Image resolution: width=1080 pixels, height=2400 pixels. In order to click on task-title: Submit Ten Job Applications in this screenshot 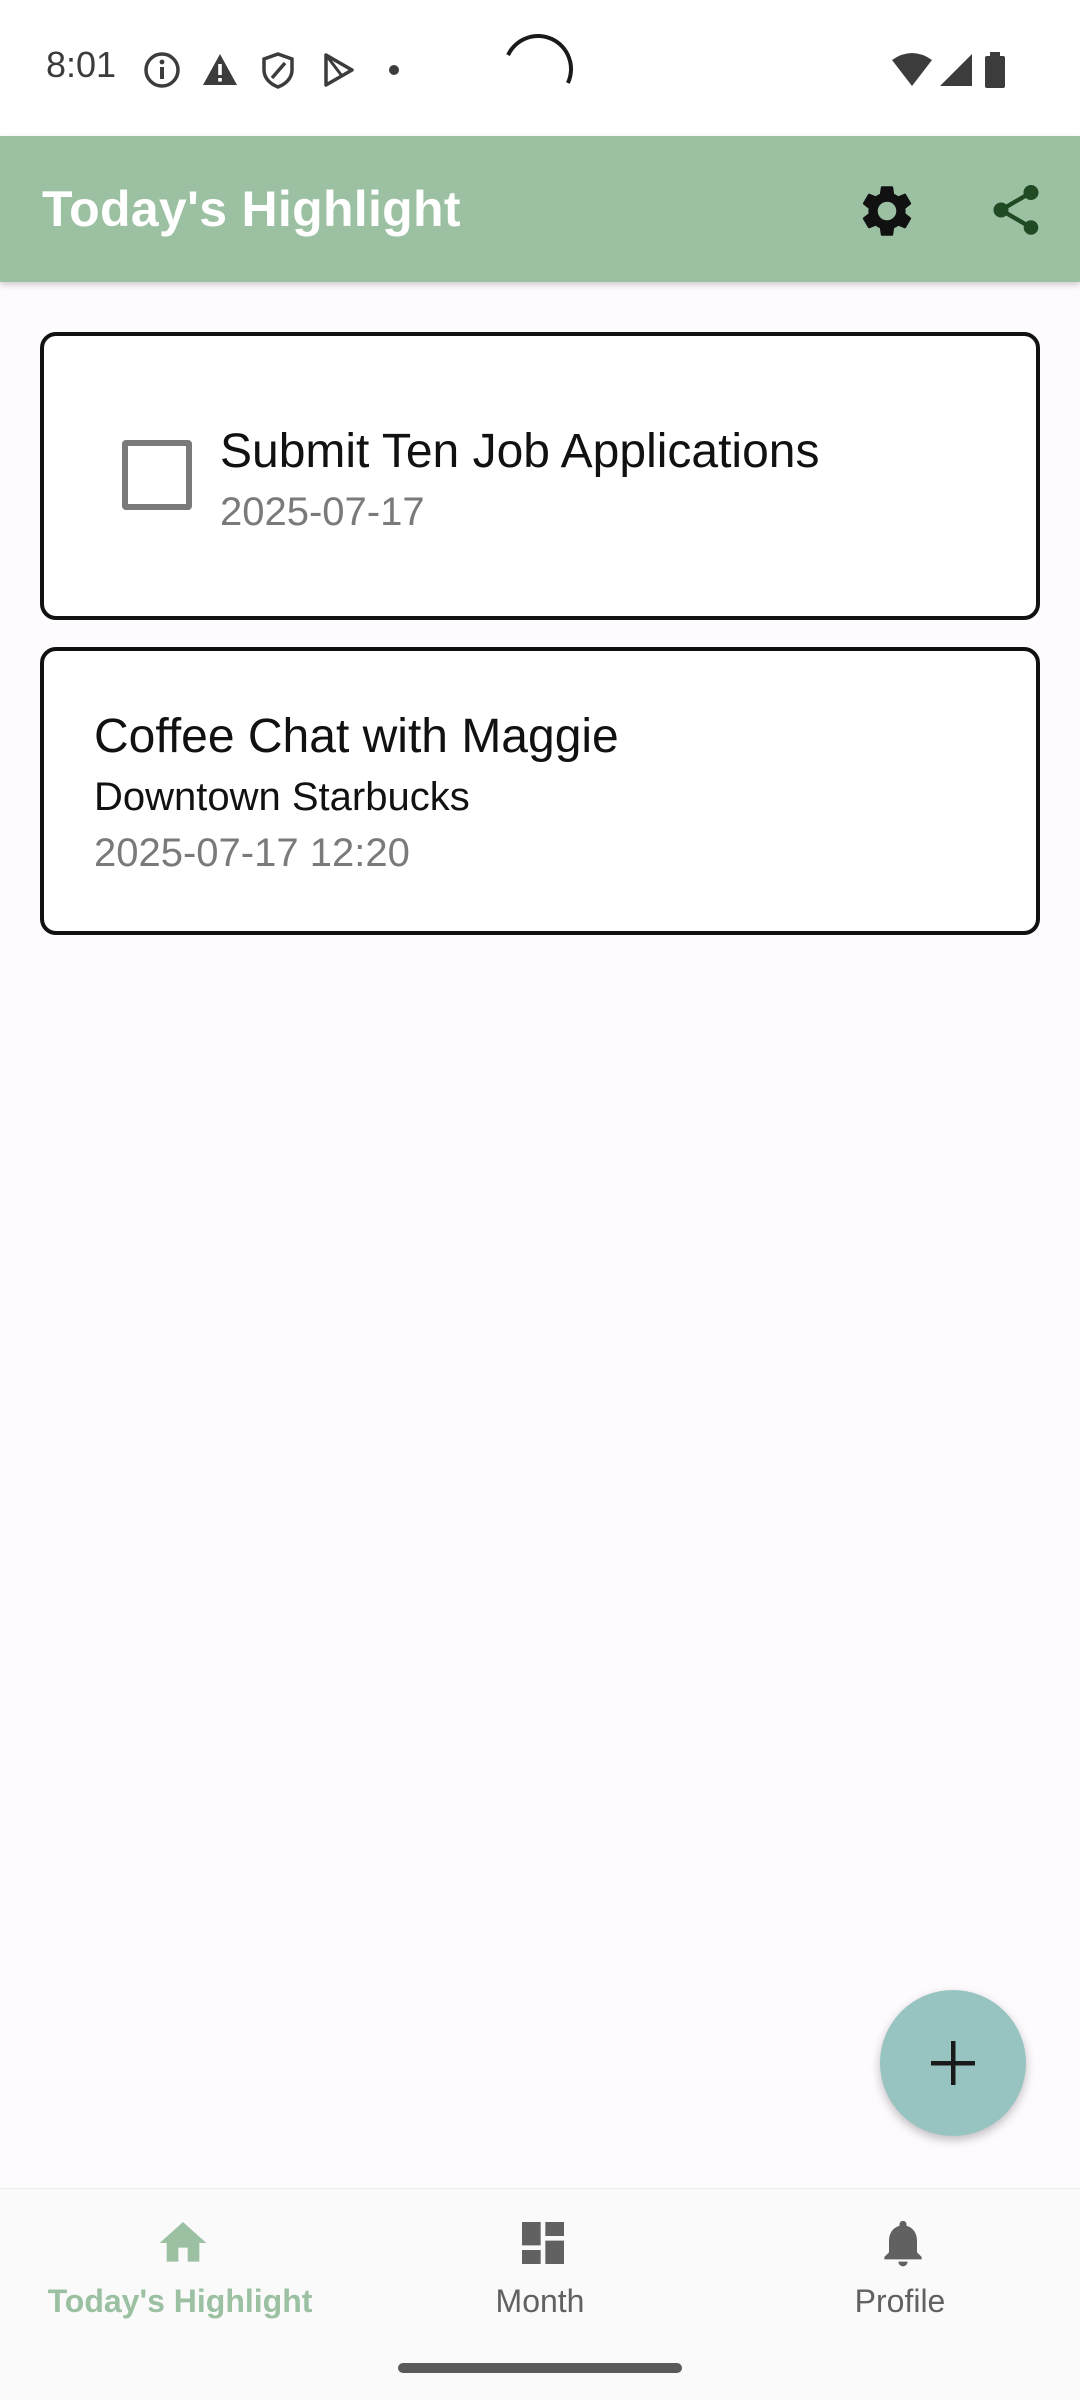, I will do `click(520, 451)`.